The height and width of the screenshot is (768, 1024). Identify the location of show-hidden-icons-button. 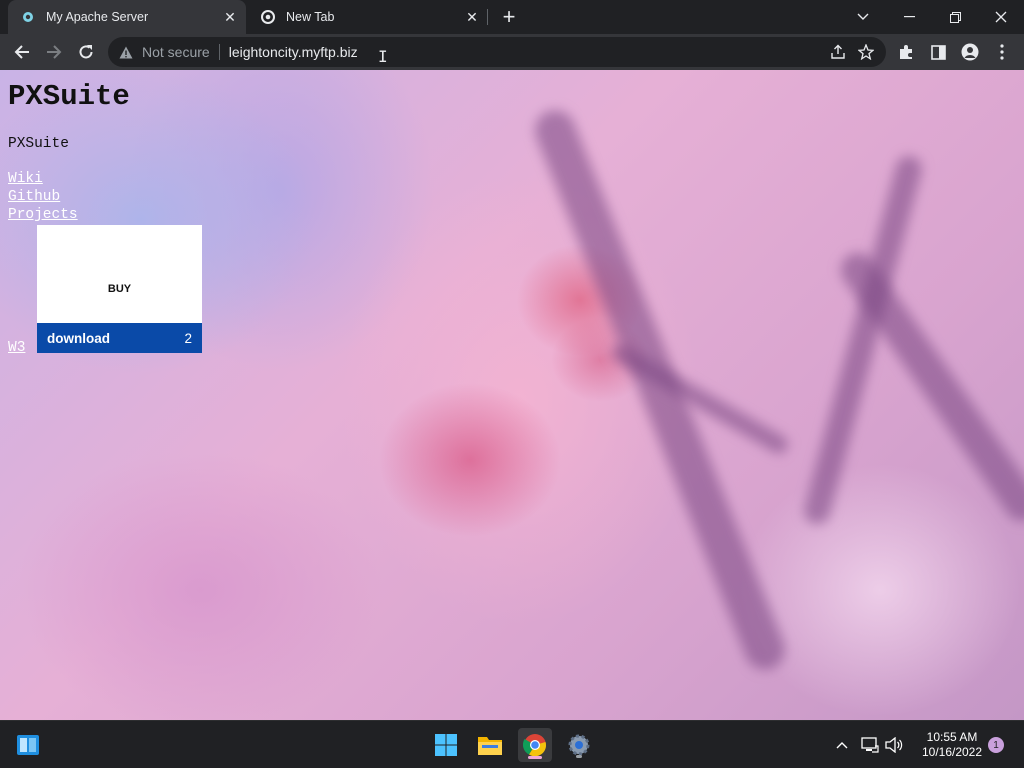
(842, 745).